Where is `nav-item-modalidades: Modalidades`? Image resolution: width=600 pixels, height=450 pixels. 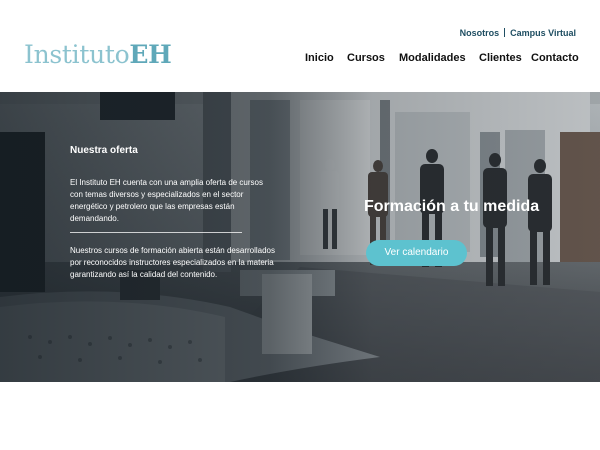 nav-item-modalidades: Modalidades is located at coordinates (432, 58).